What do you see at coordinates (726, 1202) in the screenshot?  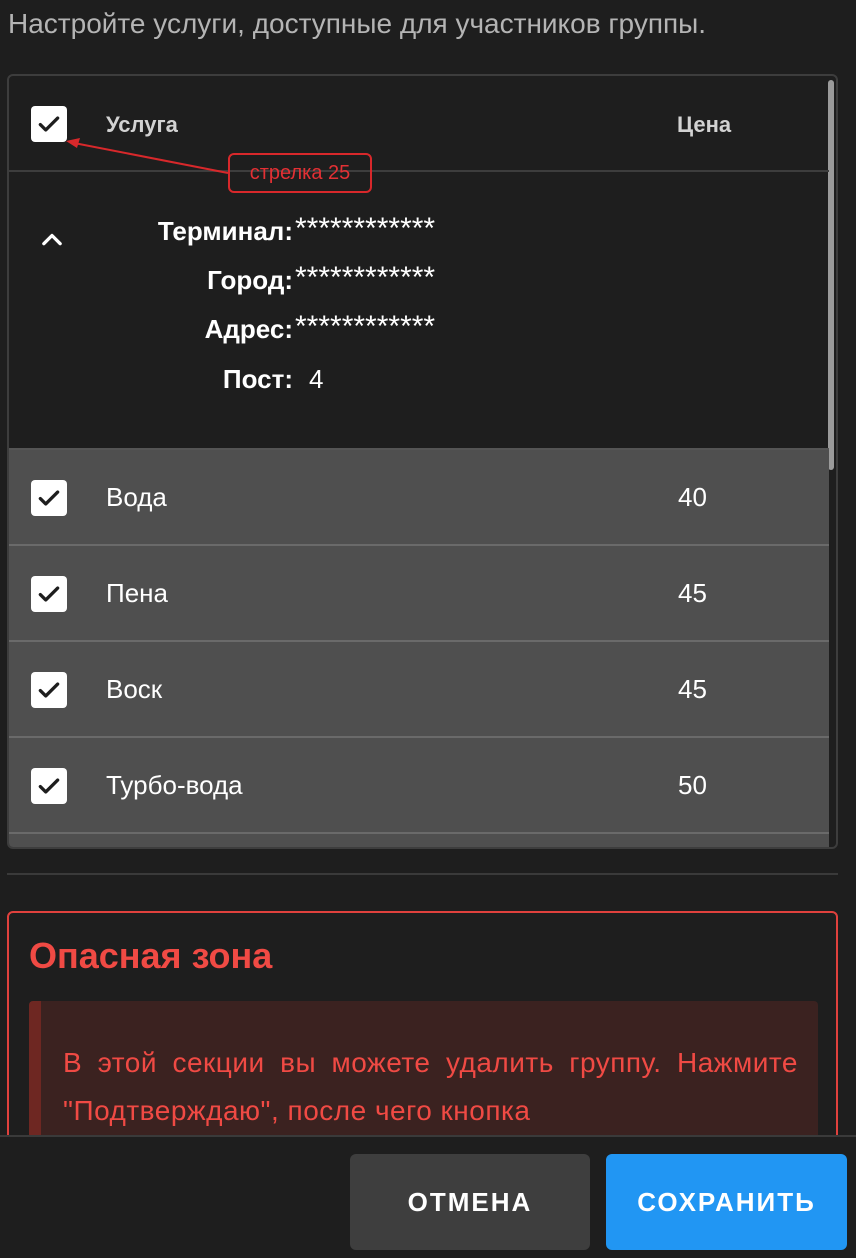 I see `save-button: СОХРАНИТЬ` at bounding box center [726, 1202].